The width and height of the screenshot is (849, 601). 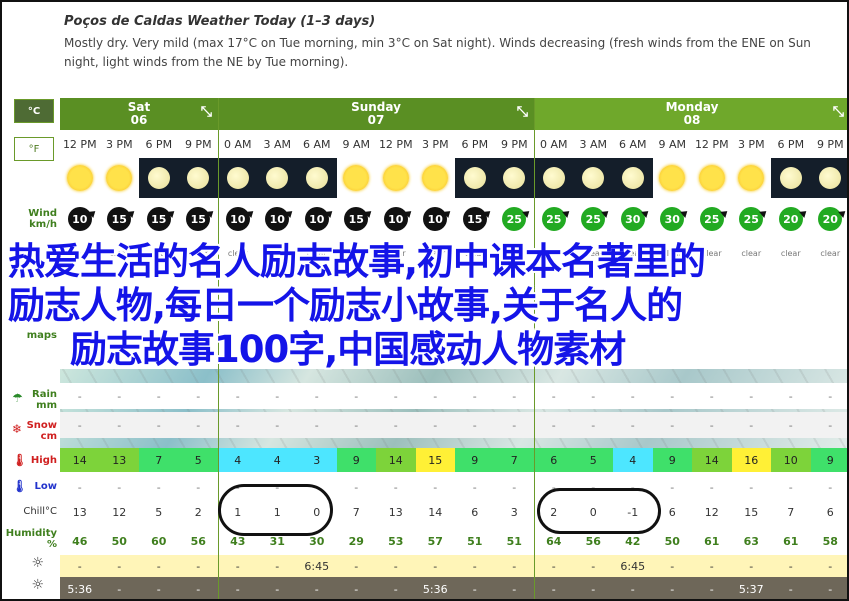 What do you see at coordinates (139, 114) in the screenshot?
I see `day-header-sat: Sat 06 ⤡` at bounding box center [139, 114].